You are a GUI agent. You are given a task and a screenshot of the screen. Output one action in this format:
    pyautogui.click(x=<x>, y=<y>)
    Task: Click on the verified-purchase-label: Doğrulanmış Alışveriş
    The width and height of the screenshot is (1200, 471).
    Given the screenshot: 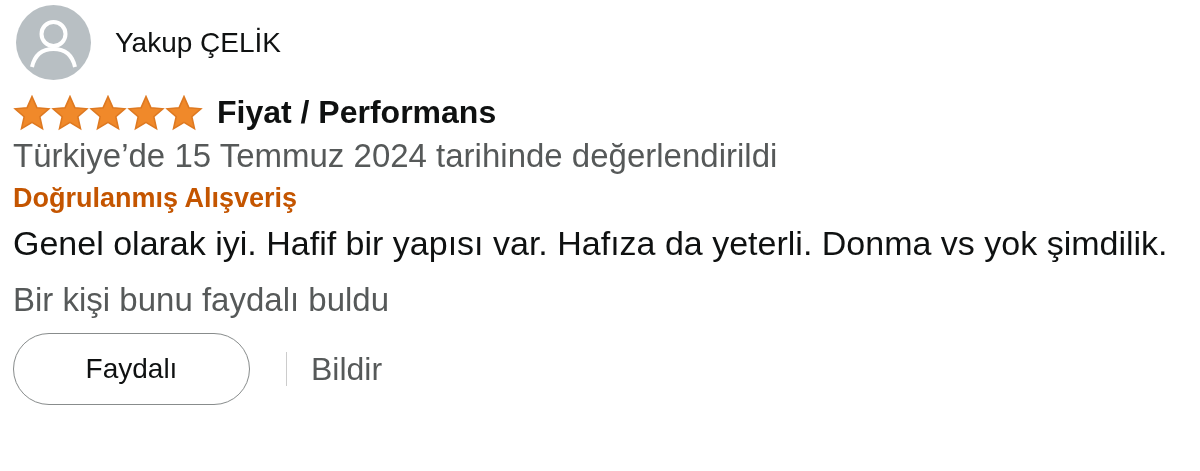 What is the action you would take?
    pyautogui.click(x=155, y=198)
    